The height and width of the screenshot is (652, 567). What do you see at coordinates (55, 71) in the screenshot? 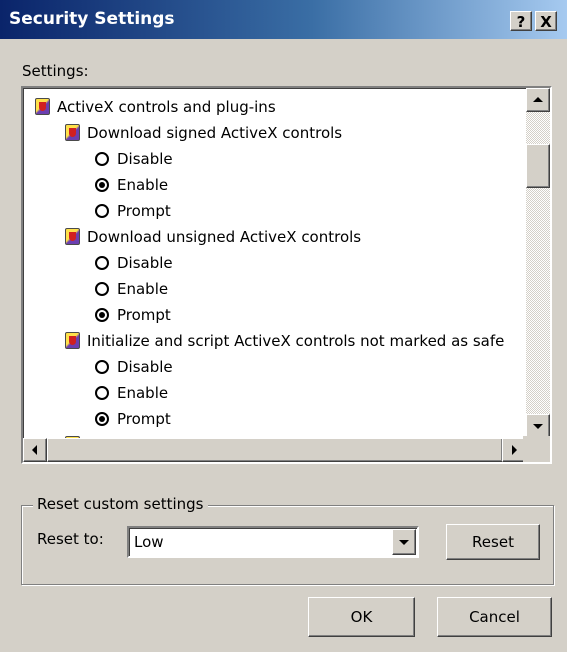
I see `settings-label: Settings:` at bounding box center [55, 71].